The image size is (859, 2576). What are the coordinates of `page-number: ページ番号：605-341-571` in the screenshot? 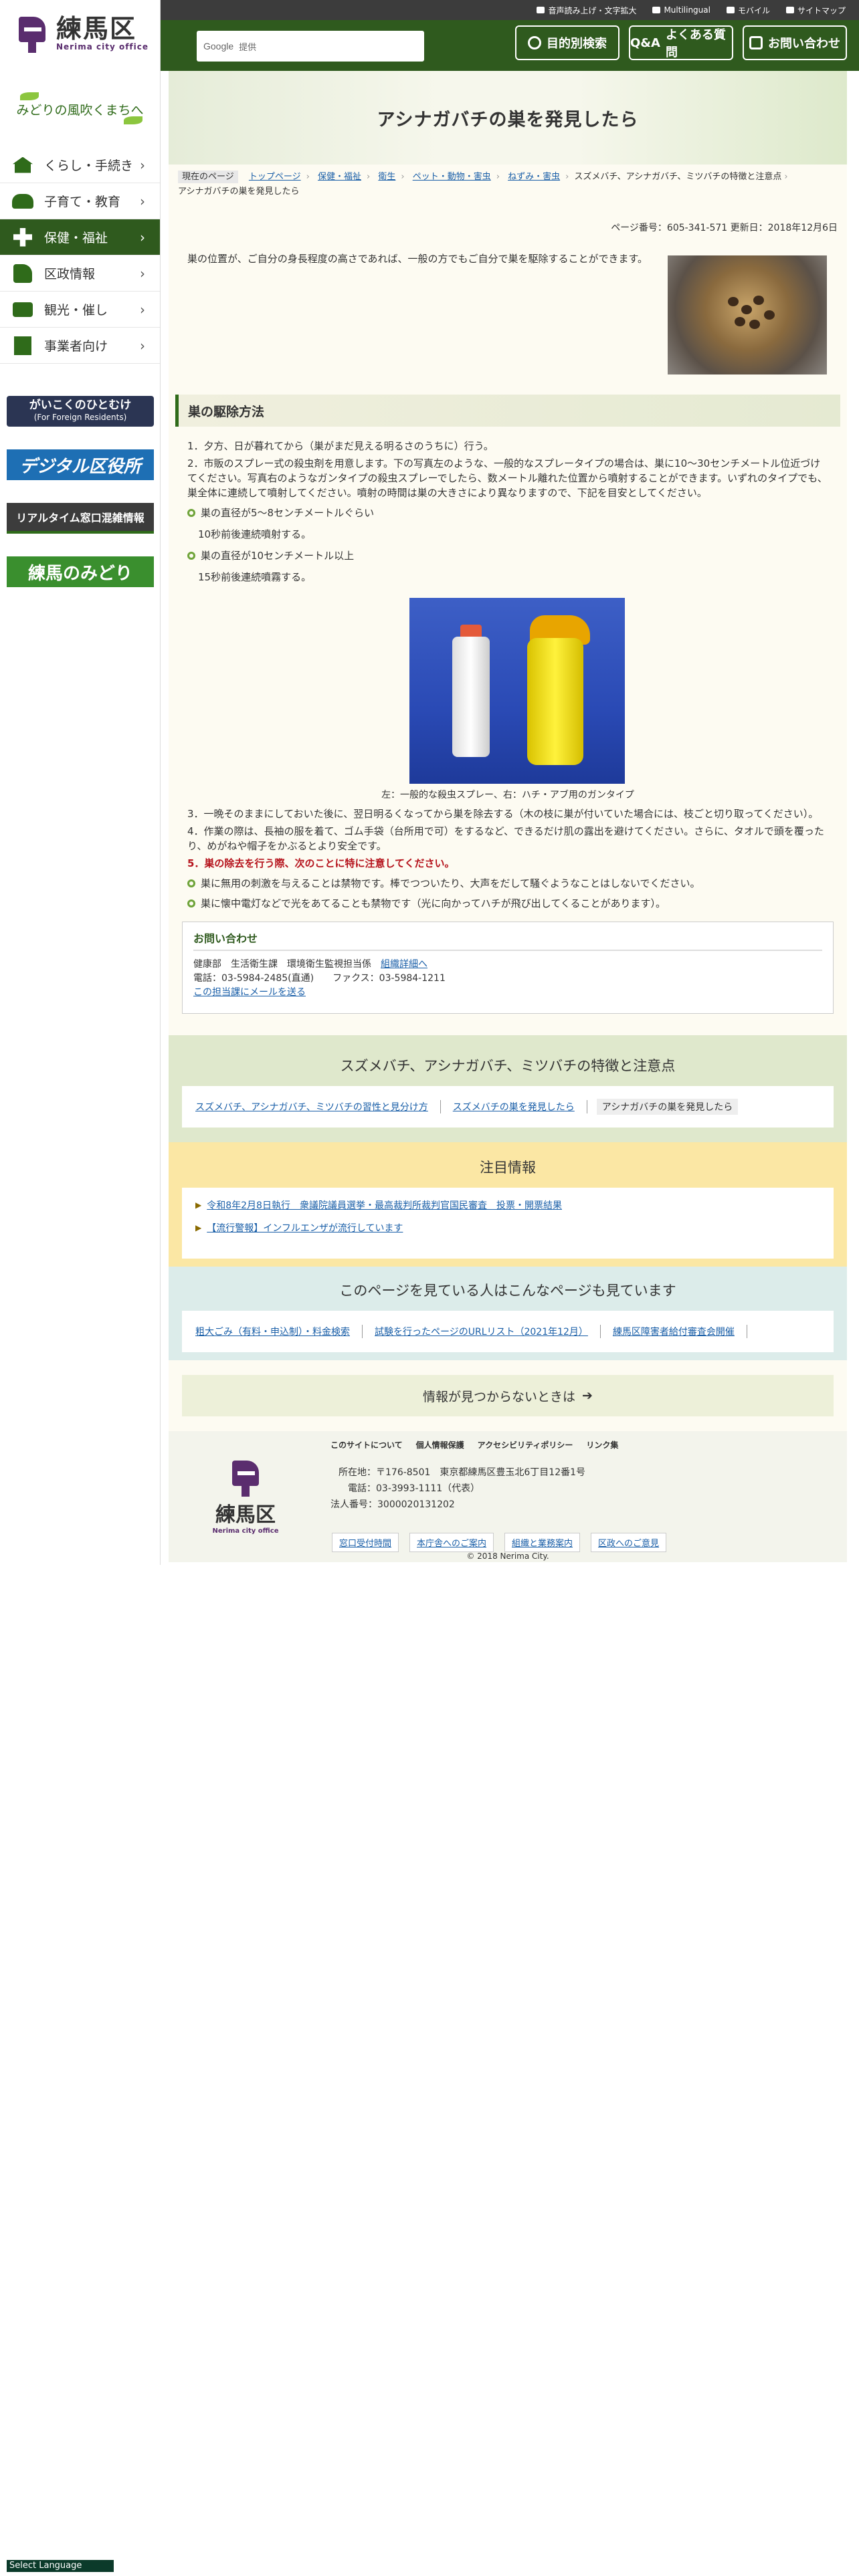 It's located at (669, 228).